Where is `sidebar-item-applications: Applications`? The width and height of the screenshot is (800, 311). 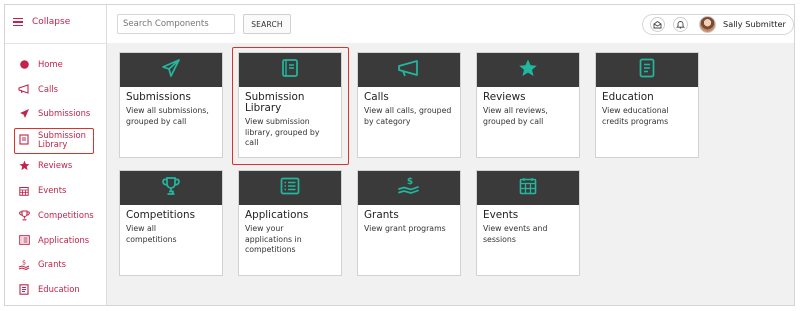
sidebar-item-applications: Applications is located at coordinates (56, 240).